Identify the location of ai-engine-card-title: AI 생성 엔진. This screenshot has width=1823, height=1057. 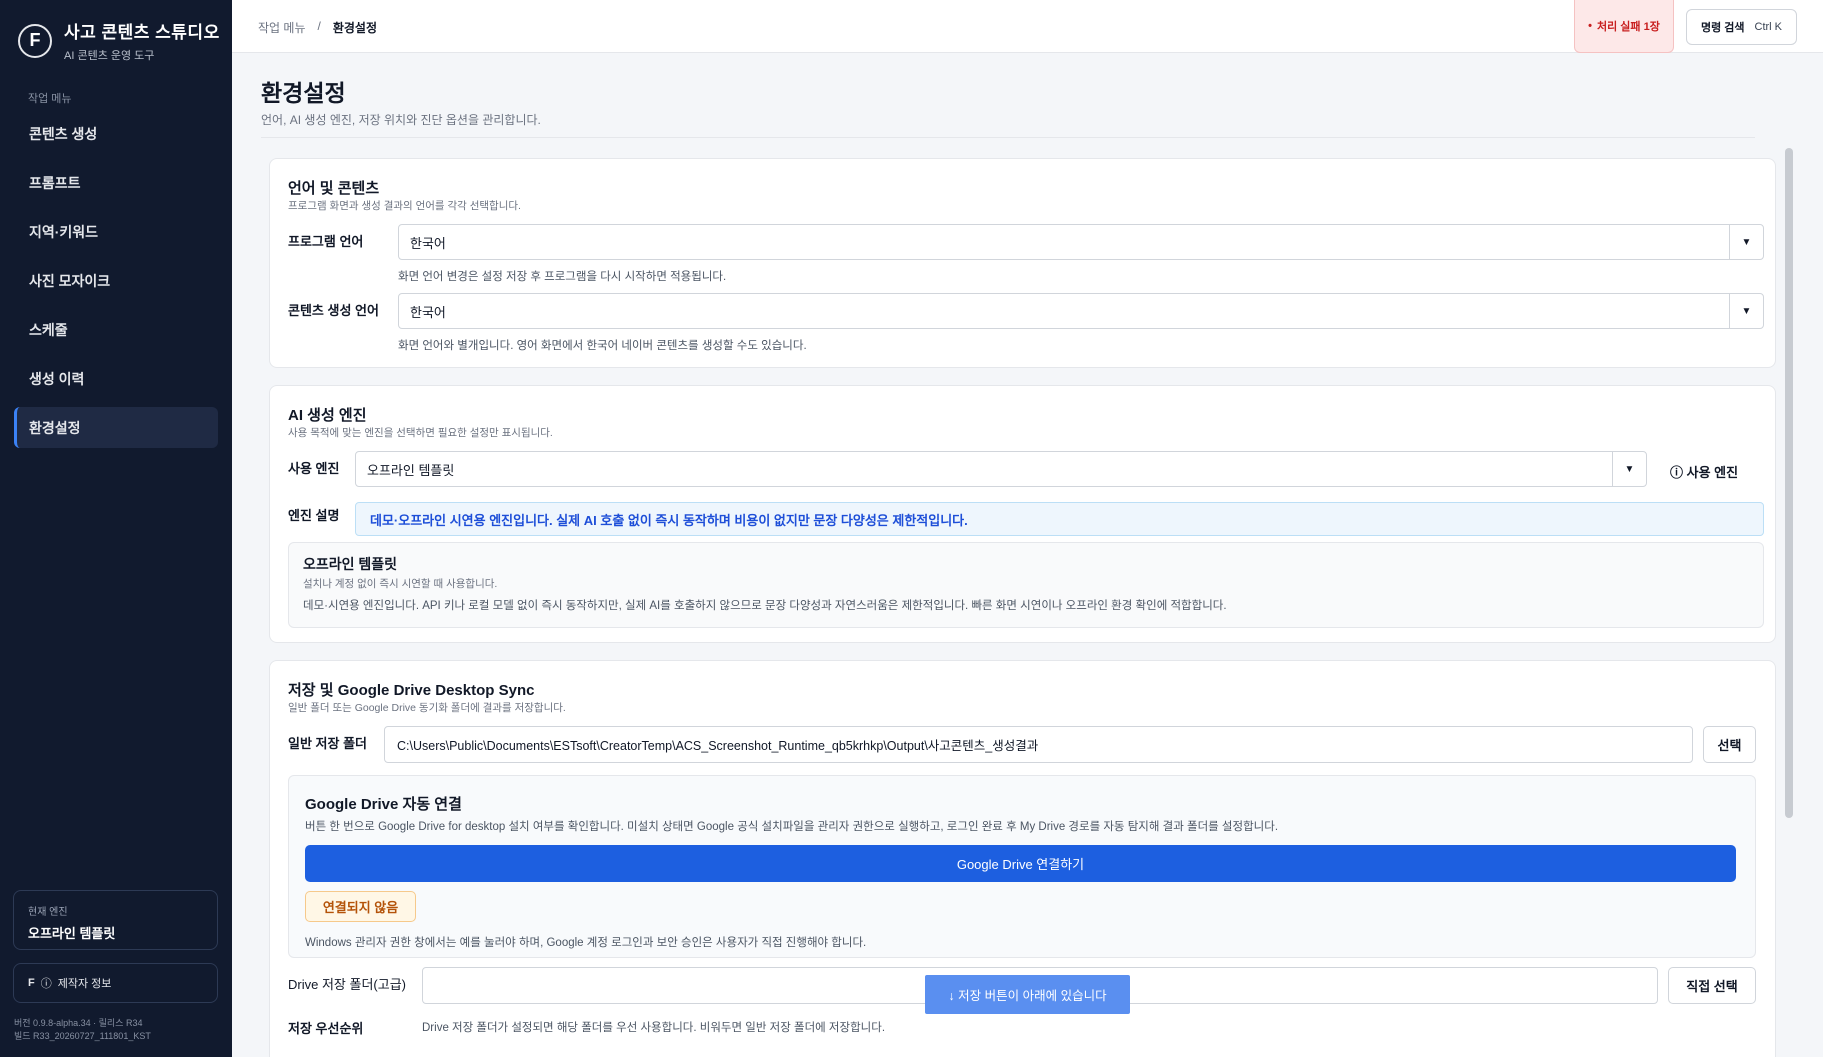
(327, 415).